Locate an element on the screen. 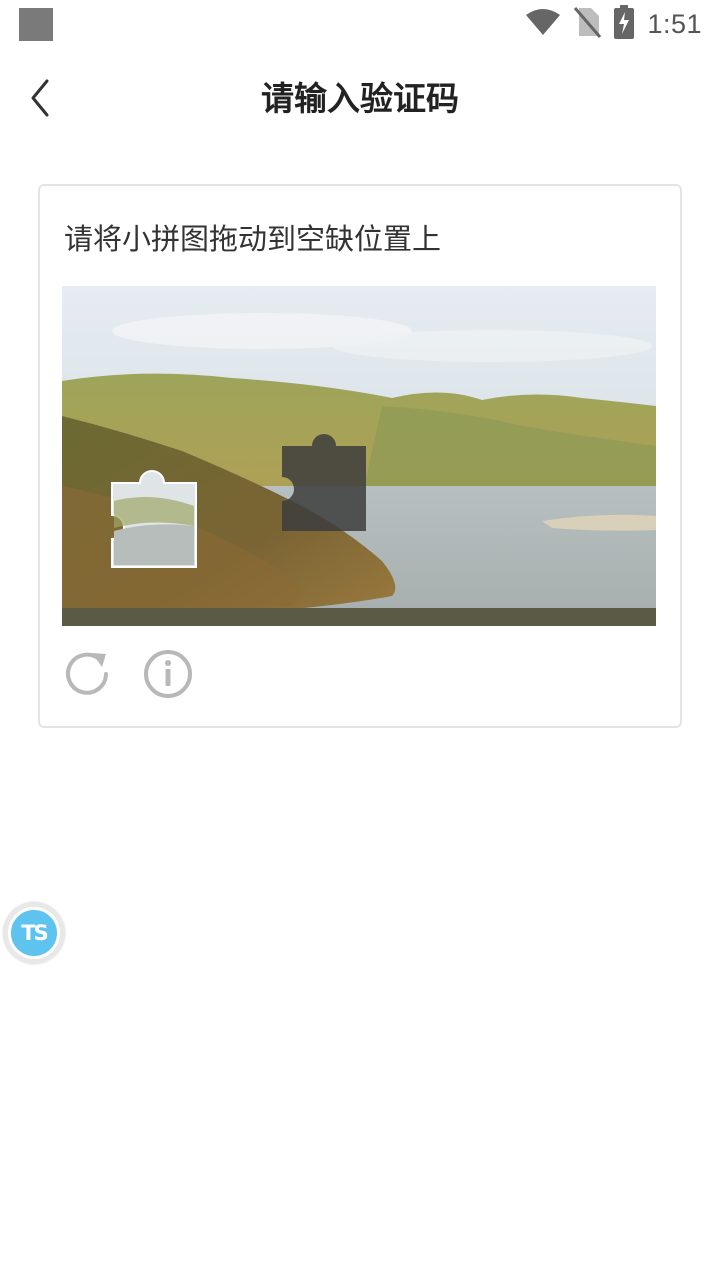 The height and width of the screenshot is (1280, 720). chevron-left-icon is located at coordinates (40, 98).